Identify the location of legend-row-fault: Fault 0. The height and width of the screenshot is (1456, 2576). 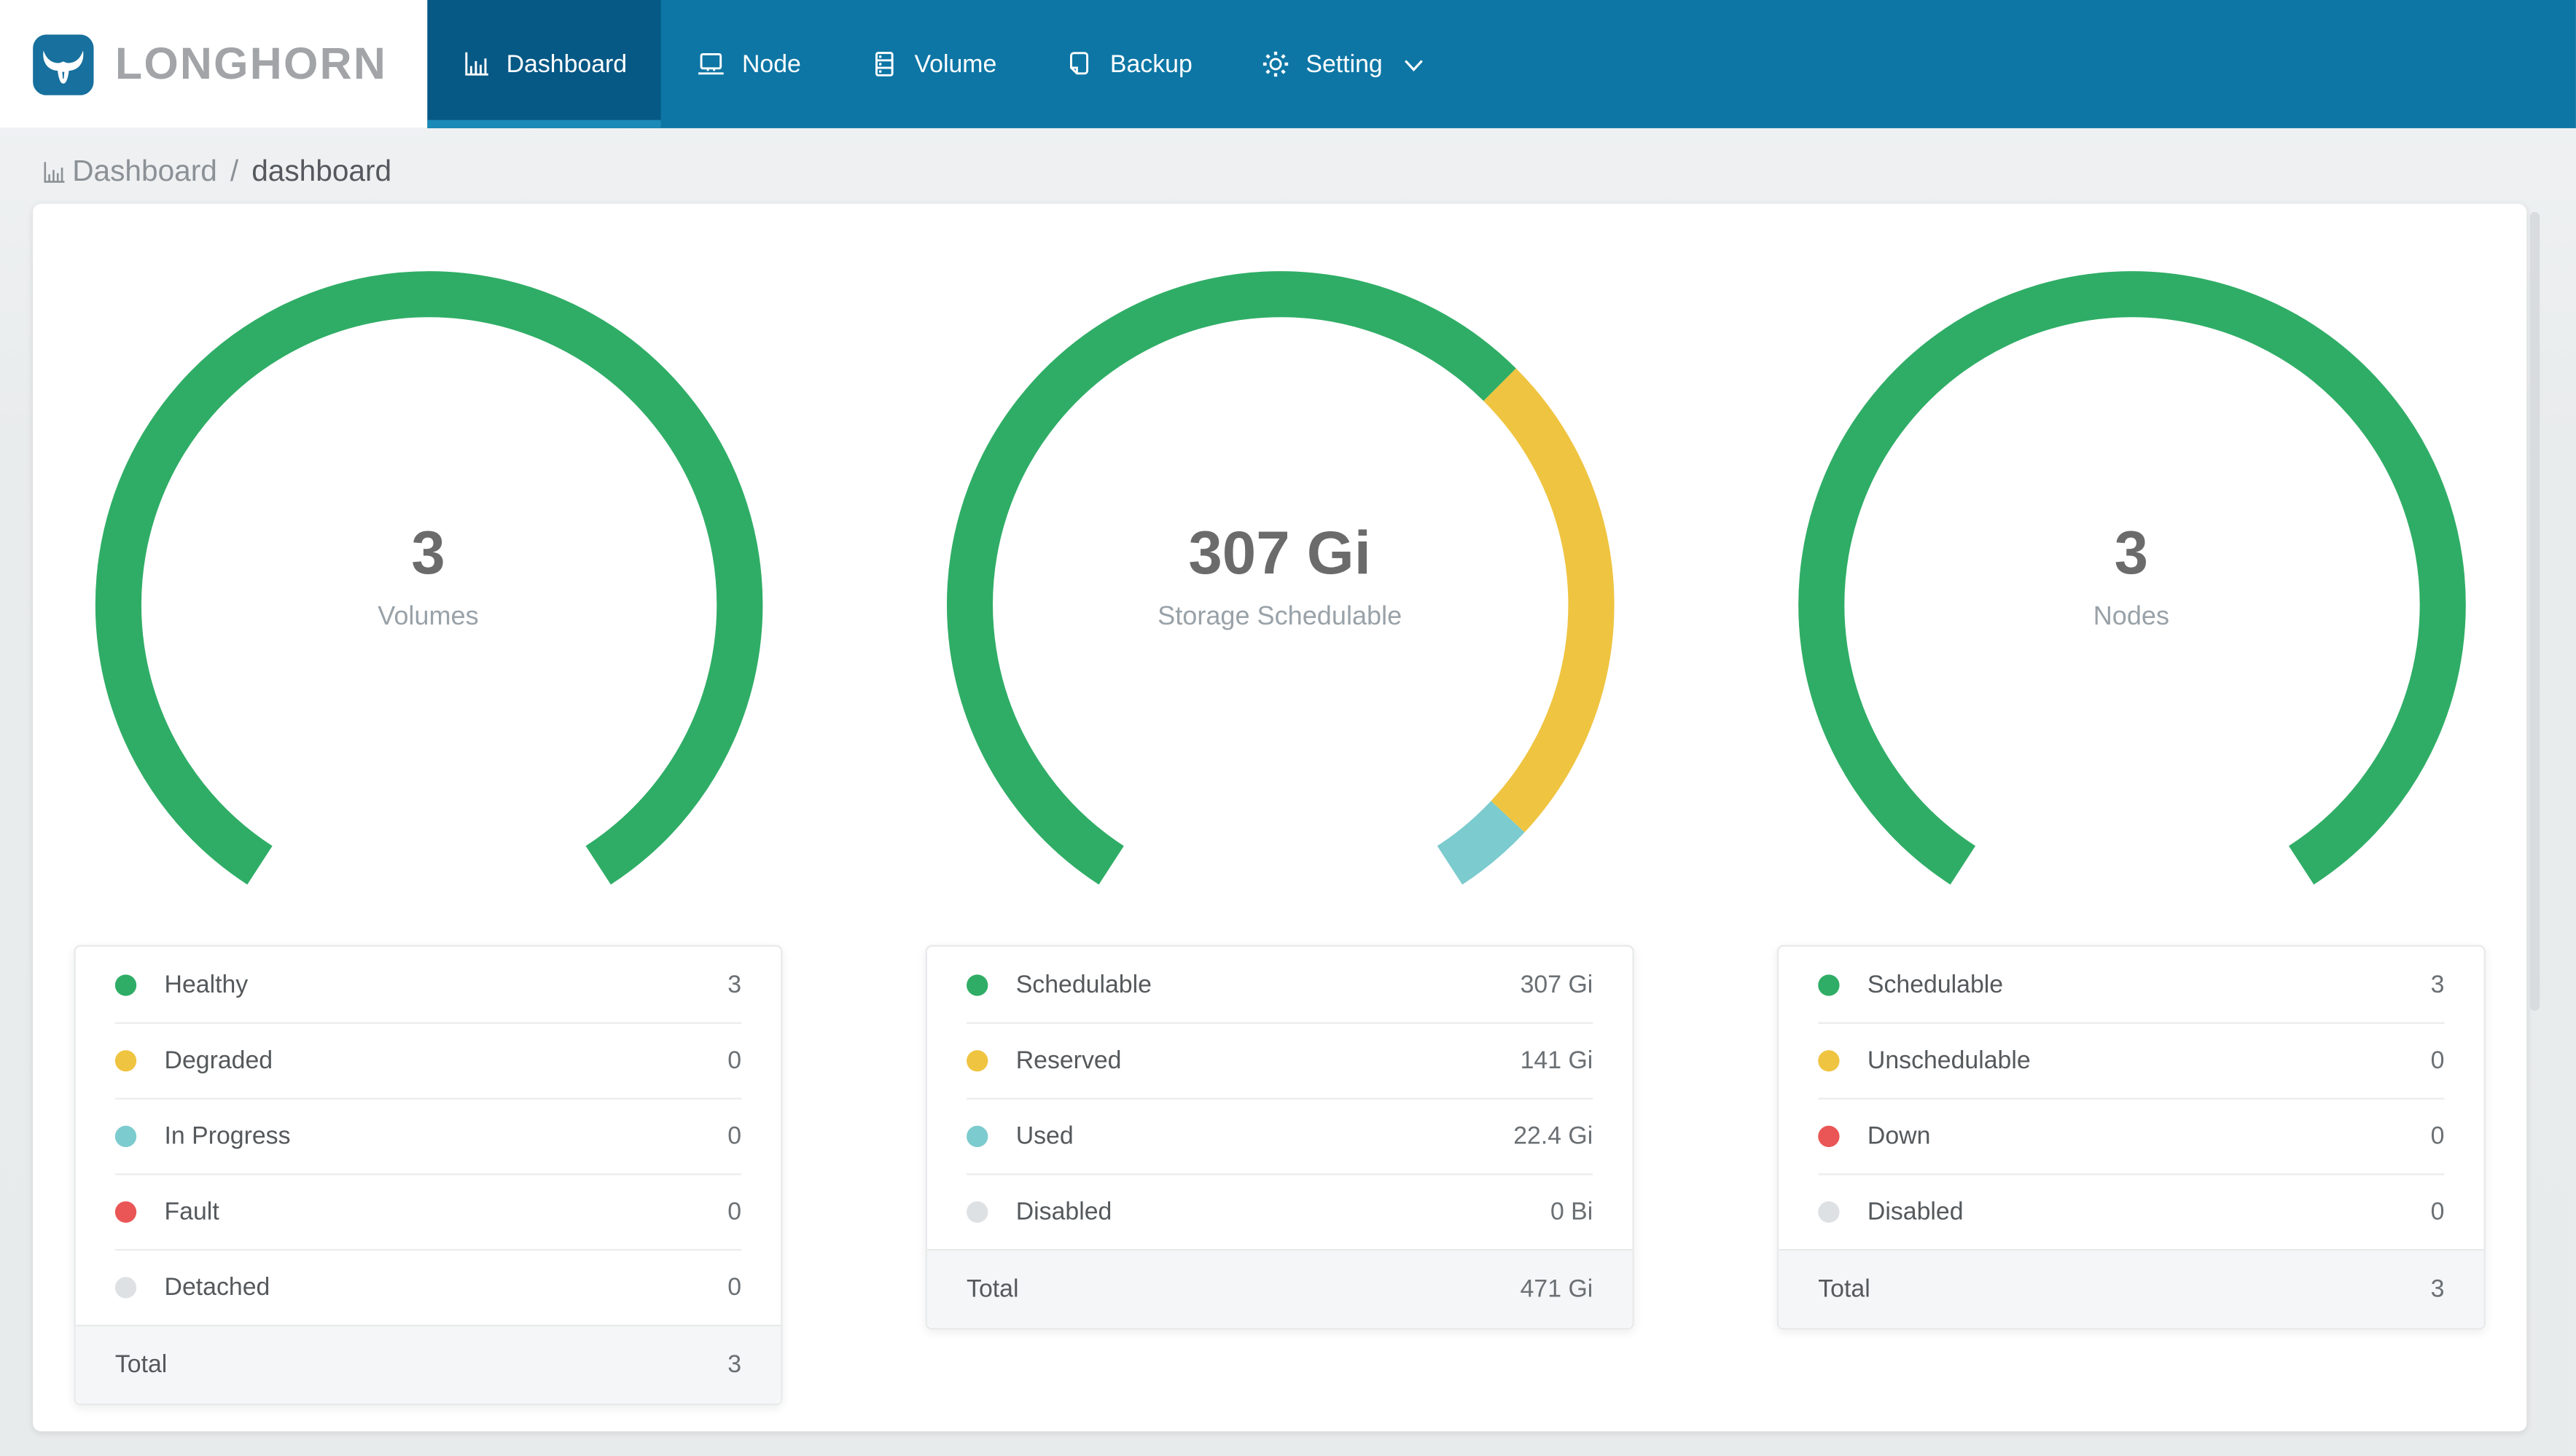
(429, 1211).